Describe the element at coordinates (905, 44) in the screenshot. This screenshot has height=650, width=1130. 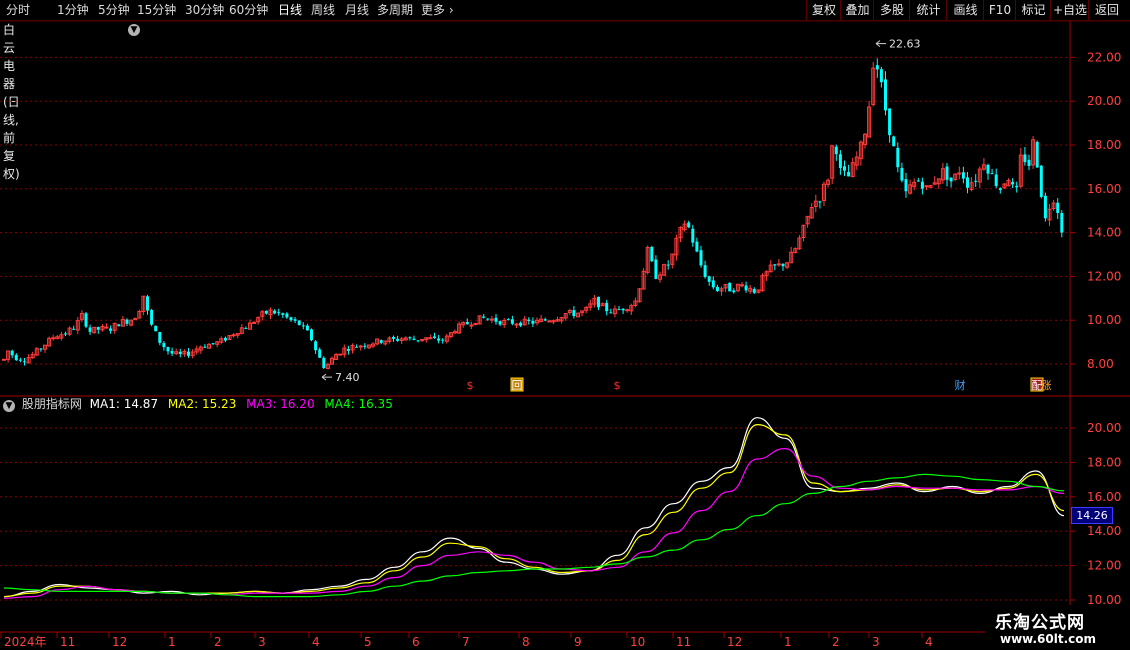
I see `annotation-text-0: 22.63` at that location.